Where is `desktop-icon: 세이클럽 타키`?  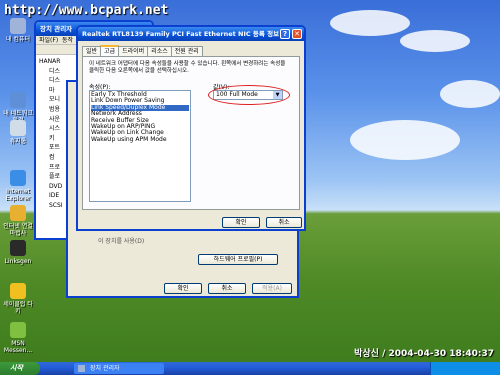
desktop-icon: 세이클럽 타키 is located at coordinates (18, 299).